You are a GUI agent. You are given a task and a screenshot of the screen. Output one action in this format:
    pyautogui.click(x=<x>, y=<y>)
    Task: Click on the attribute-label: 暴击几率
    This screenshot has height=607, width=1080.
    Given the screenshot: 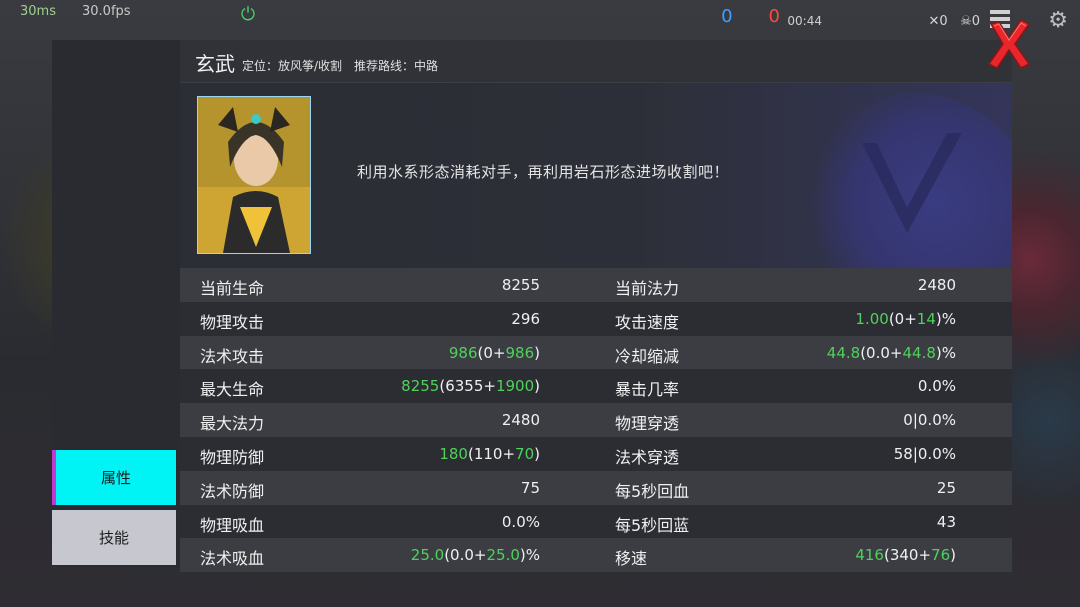 What is the action you would take?
    pyautogui.click(x=647, y=390)
    